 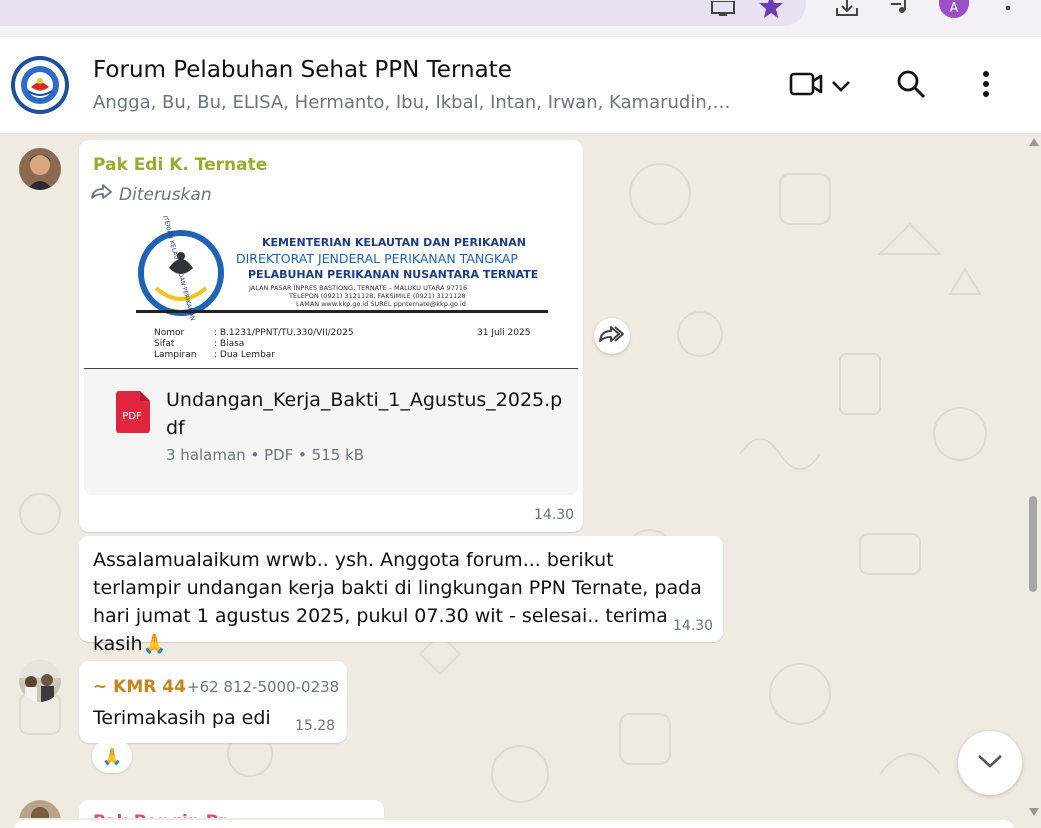 What do you see at coordinates (806, 86) in the screenshot?
I see `video-camera-icon` at bounding box center [806, 86].